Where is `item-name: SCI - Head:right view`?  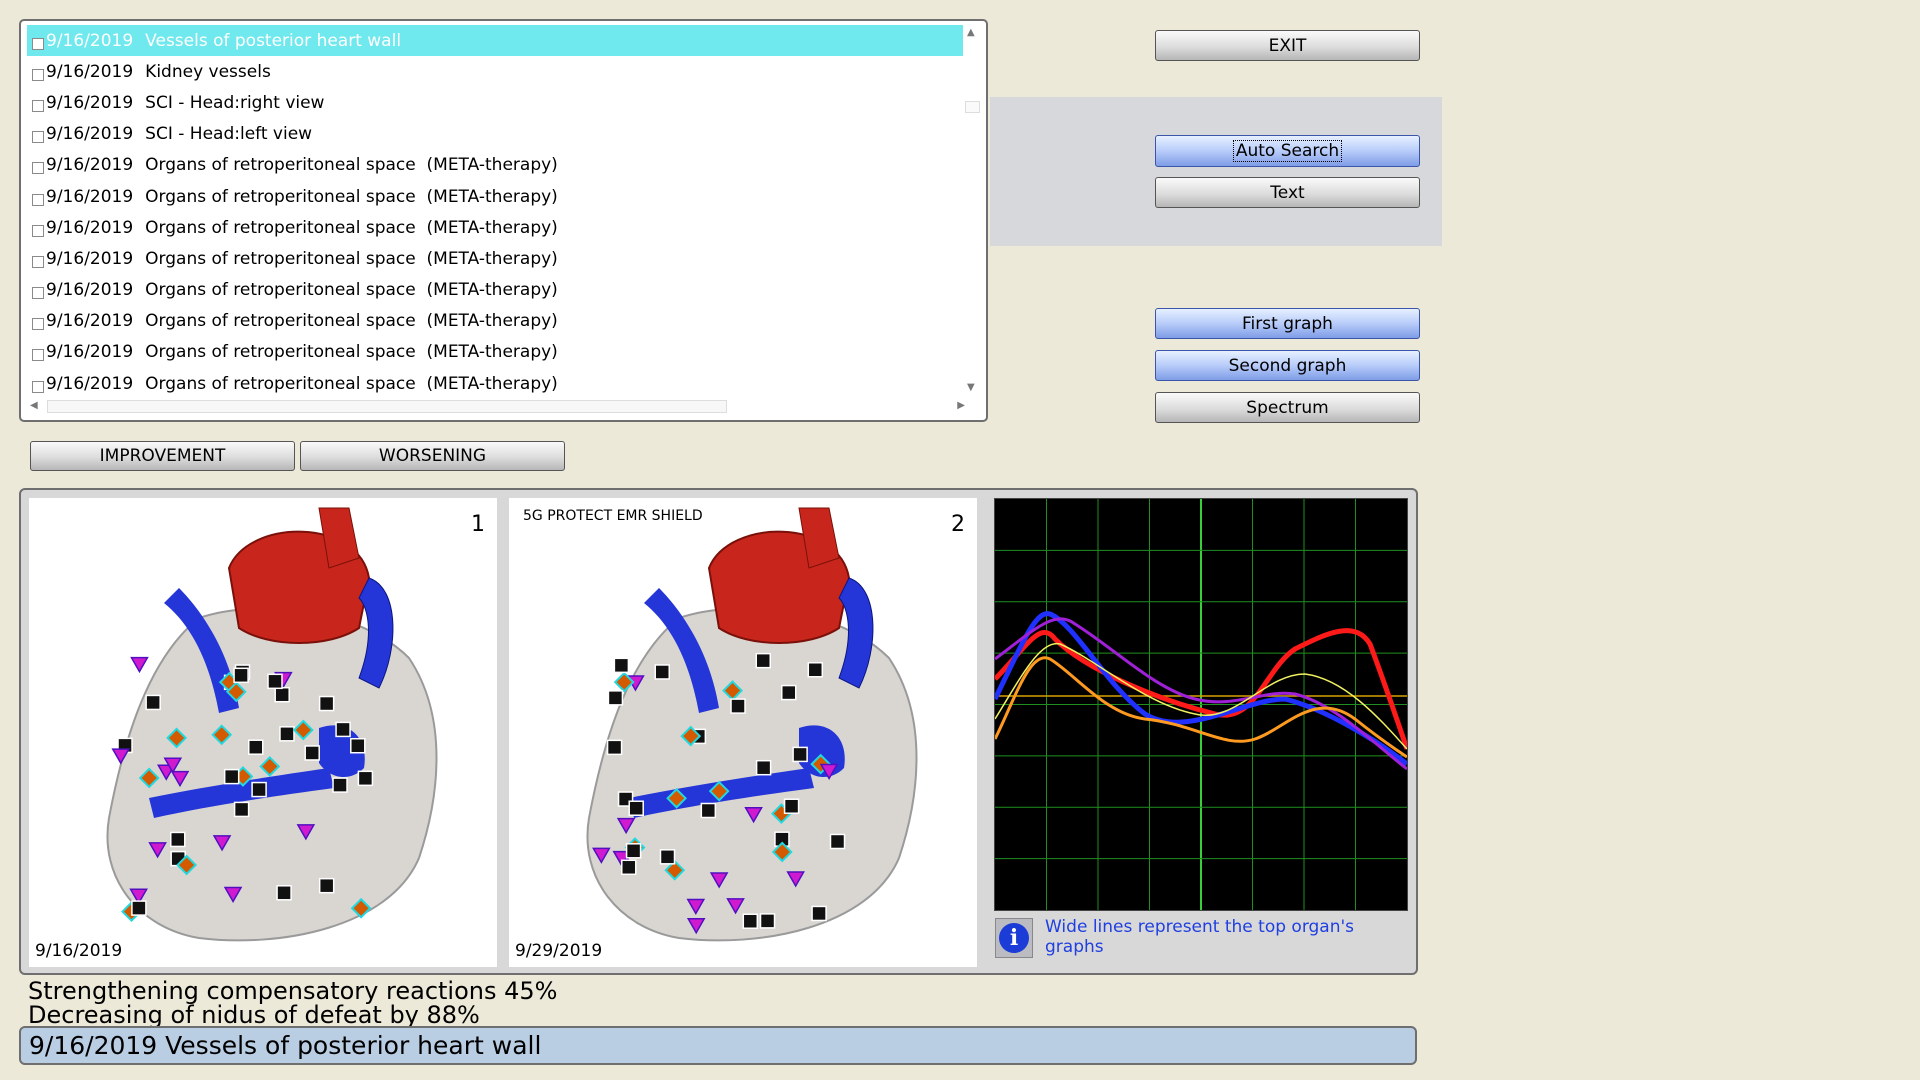 item-name: SCI - Head:right view is located at coordinates (235, 102).